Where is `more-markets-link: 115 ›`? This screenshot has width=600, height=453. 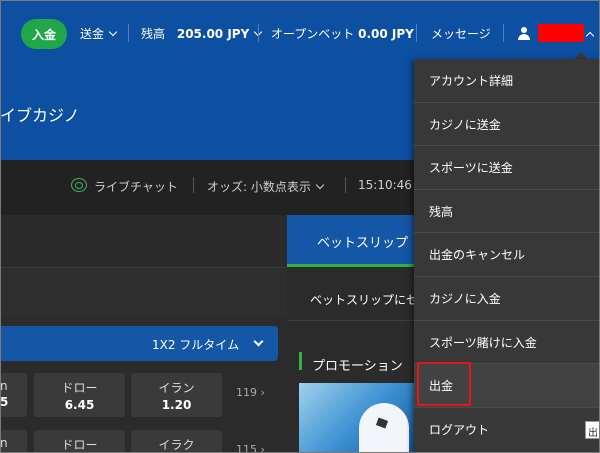
more-markets-link: 115 › is located at coordinates (250, 448).